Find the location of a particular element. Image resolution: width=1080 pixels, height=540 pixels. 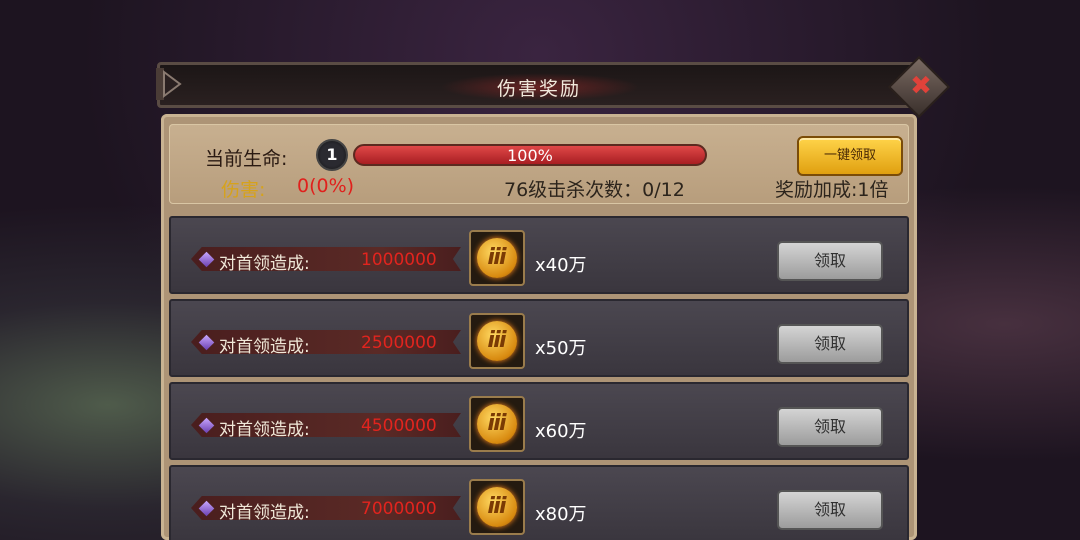

damage-label: 伤害: is located at coordinates (243, 190).